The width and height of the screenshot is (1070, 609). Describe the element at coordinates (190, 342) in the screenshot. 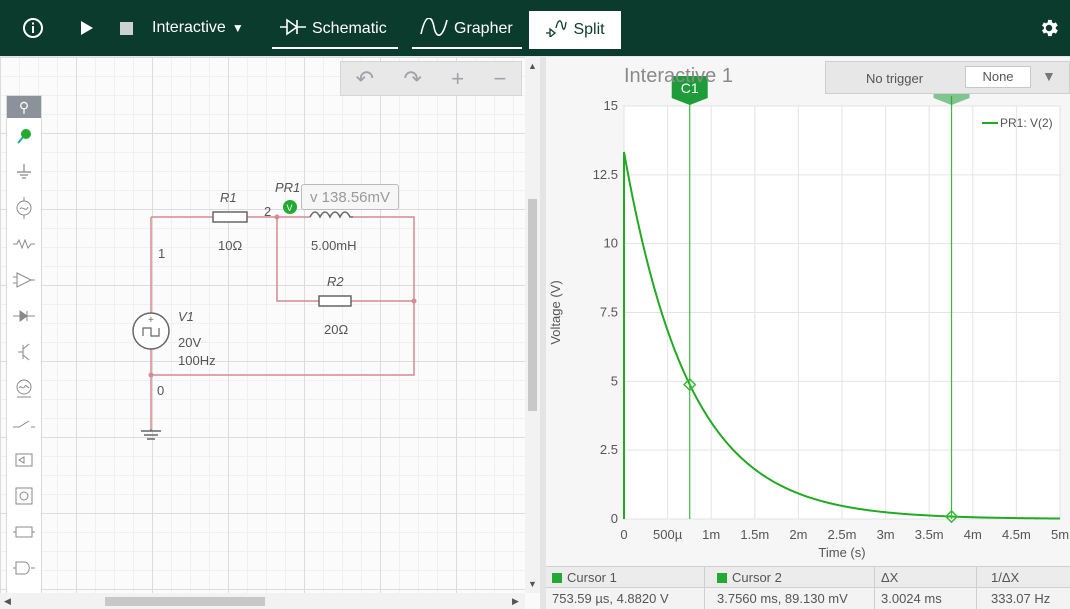

I see `v1-amplitude: 20V` at that location.